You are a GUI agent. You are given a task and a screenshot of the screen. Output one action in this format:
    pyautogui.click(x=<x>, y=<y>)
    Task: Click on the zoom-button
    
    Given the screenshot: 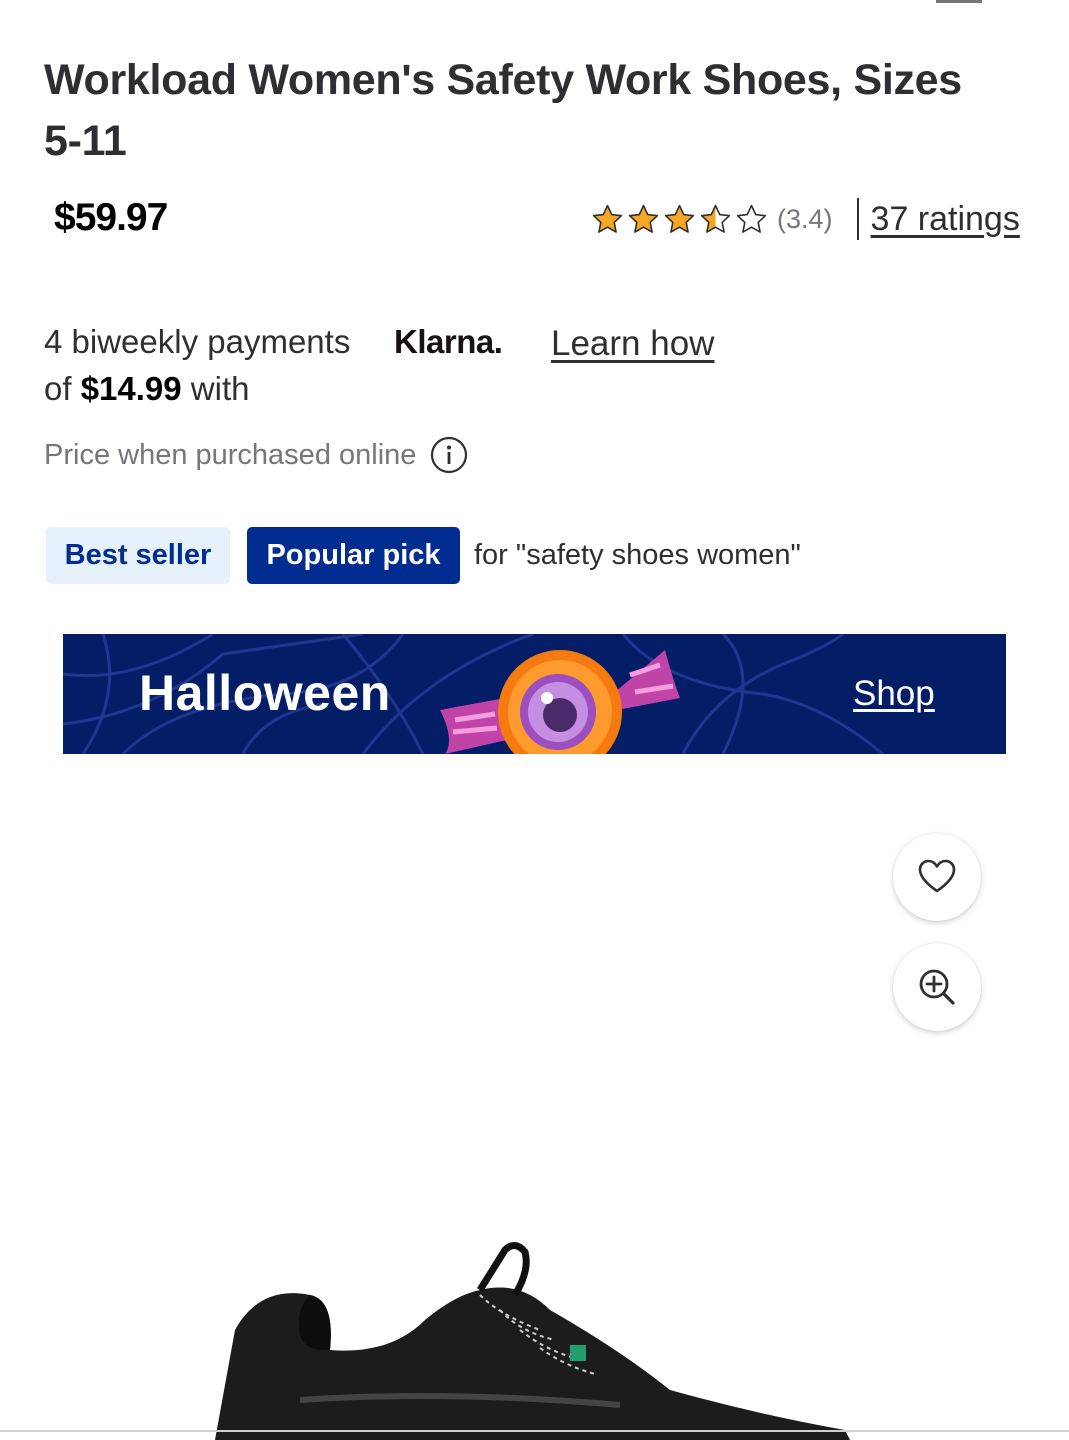 What is the action you would take?
    pyautogui.click(x=937, y=987)
    